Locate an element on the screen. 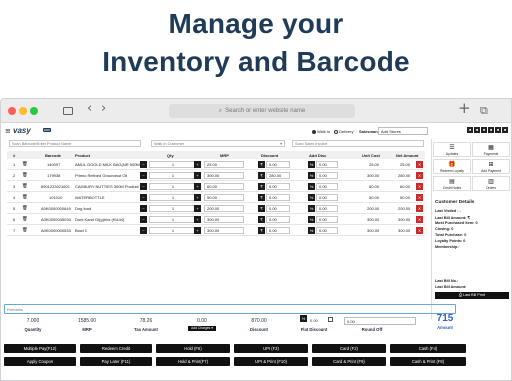 This screenshot has width=512, height=381. back-icon: ‹ is located at coordinates (89, 109).